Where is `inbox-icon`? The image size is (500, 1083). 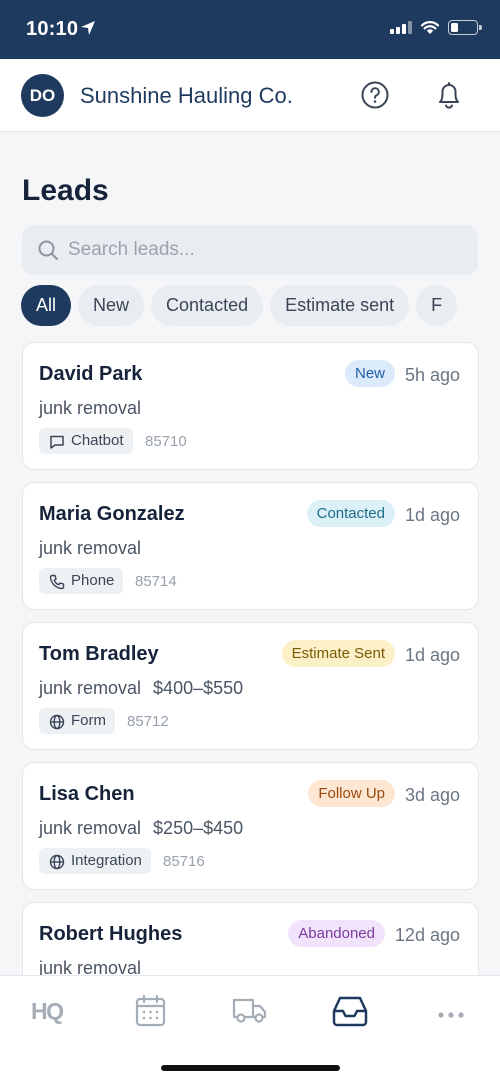 inbox-icon is located at coordinates (350, 1011).